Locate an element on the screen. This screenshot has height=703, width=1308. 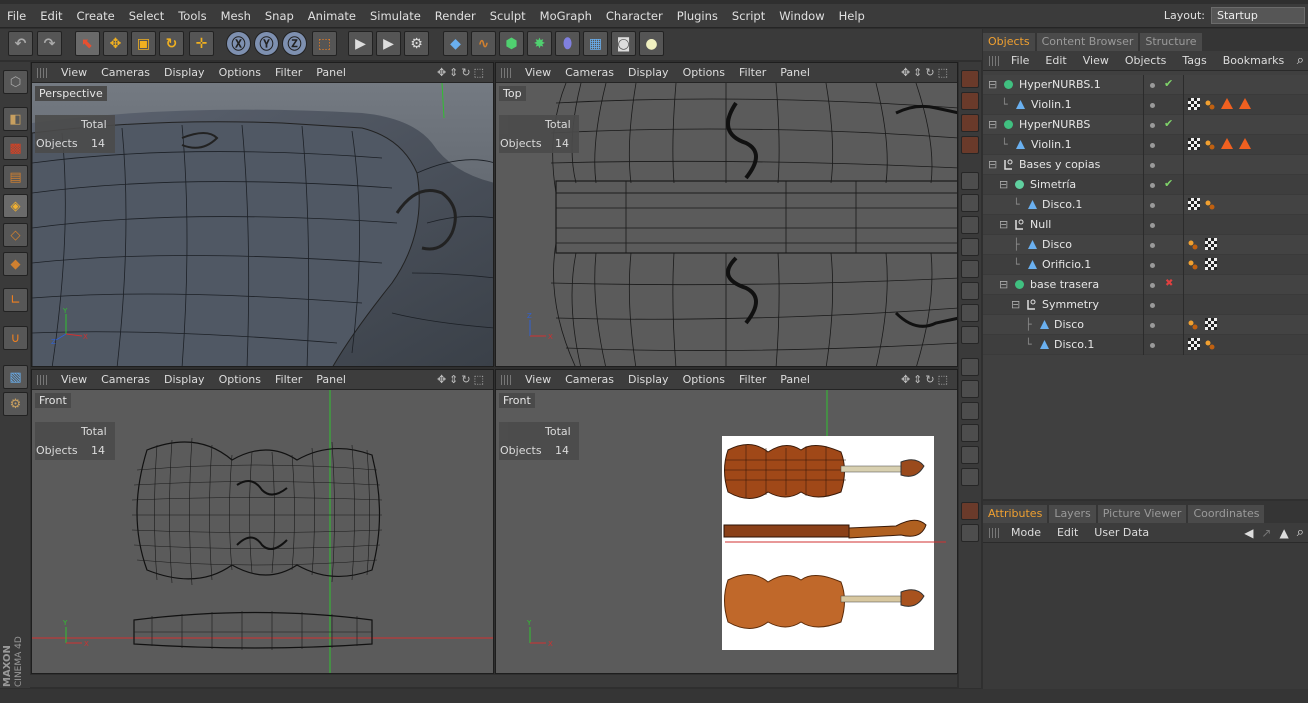
slide-icon is located at coordinates (970, 411).